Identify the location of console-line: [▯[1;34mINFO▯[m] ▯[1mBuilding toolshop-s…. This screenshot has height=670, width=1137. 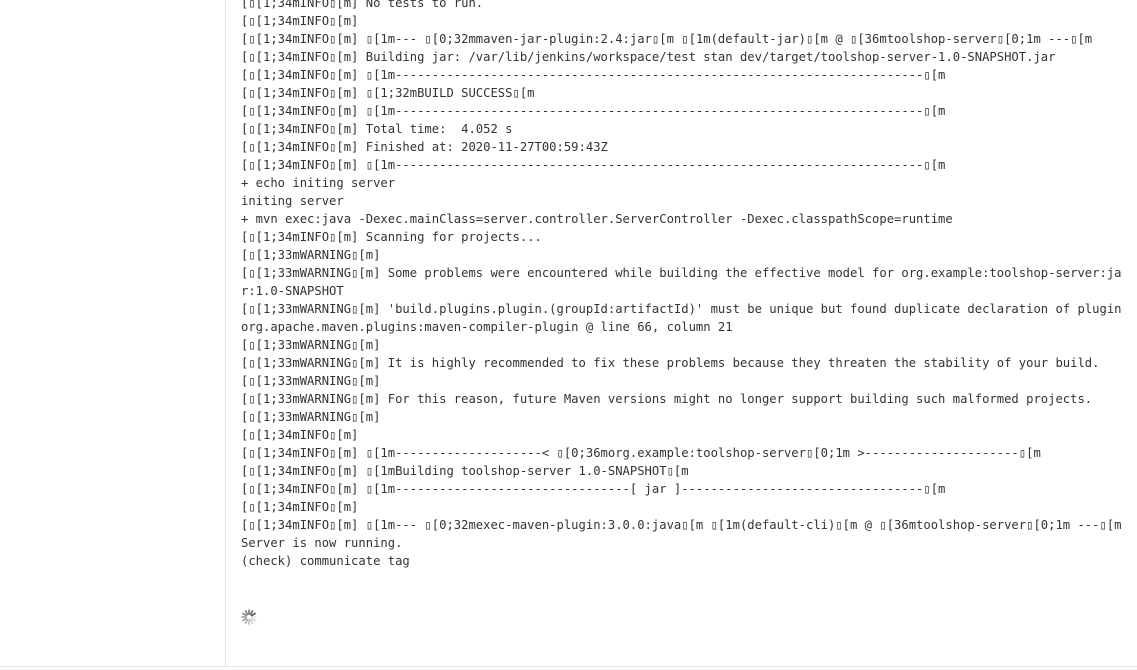
(465, 471).